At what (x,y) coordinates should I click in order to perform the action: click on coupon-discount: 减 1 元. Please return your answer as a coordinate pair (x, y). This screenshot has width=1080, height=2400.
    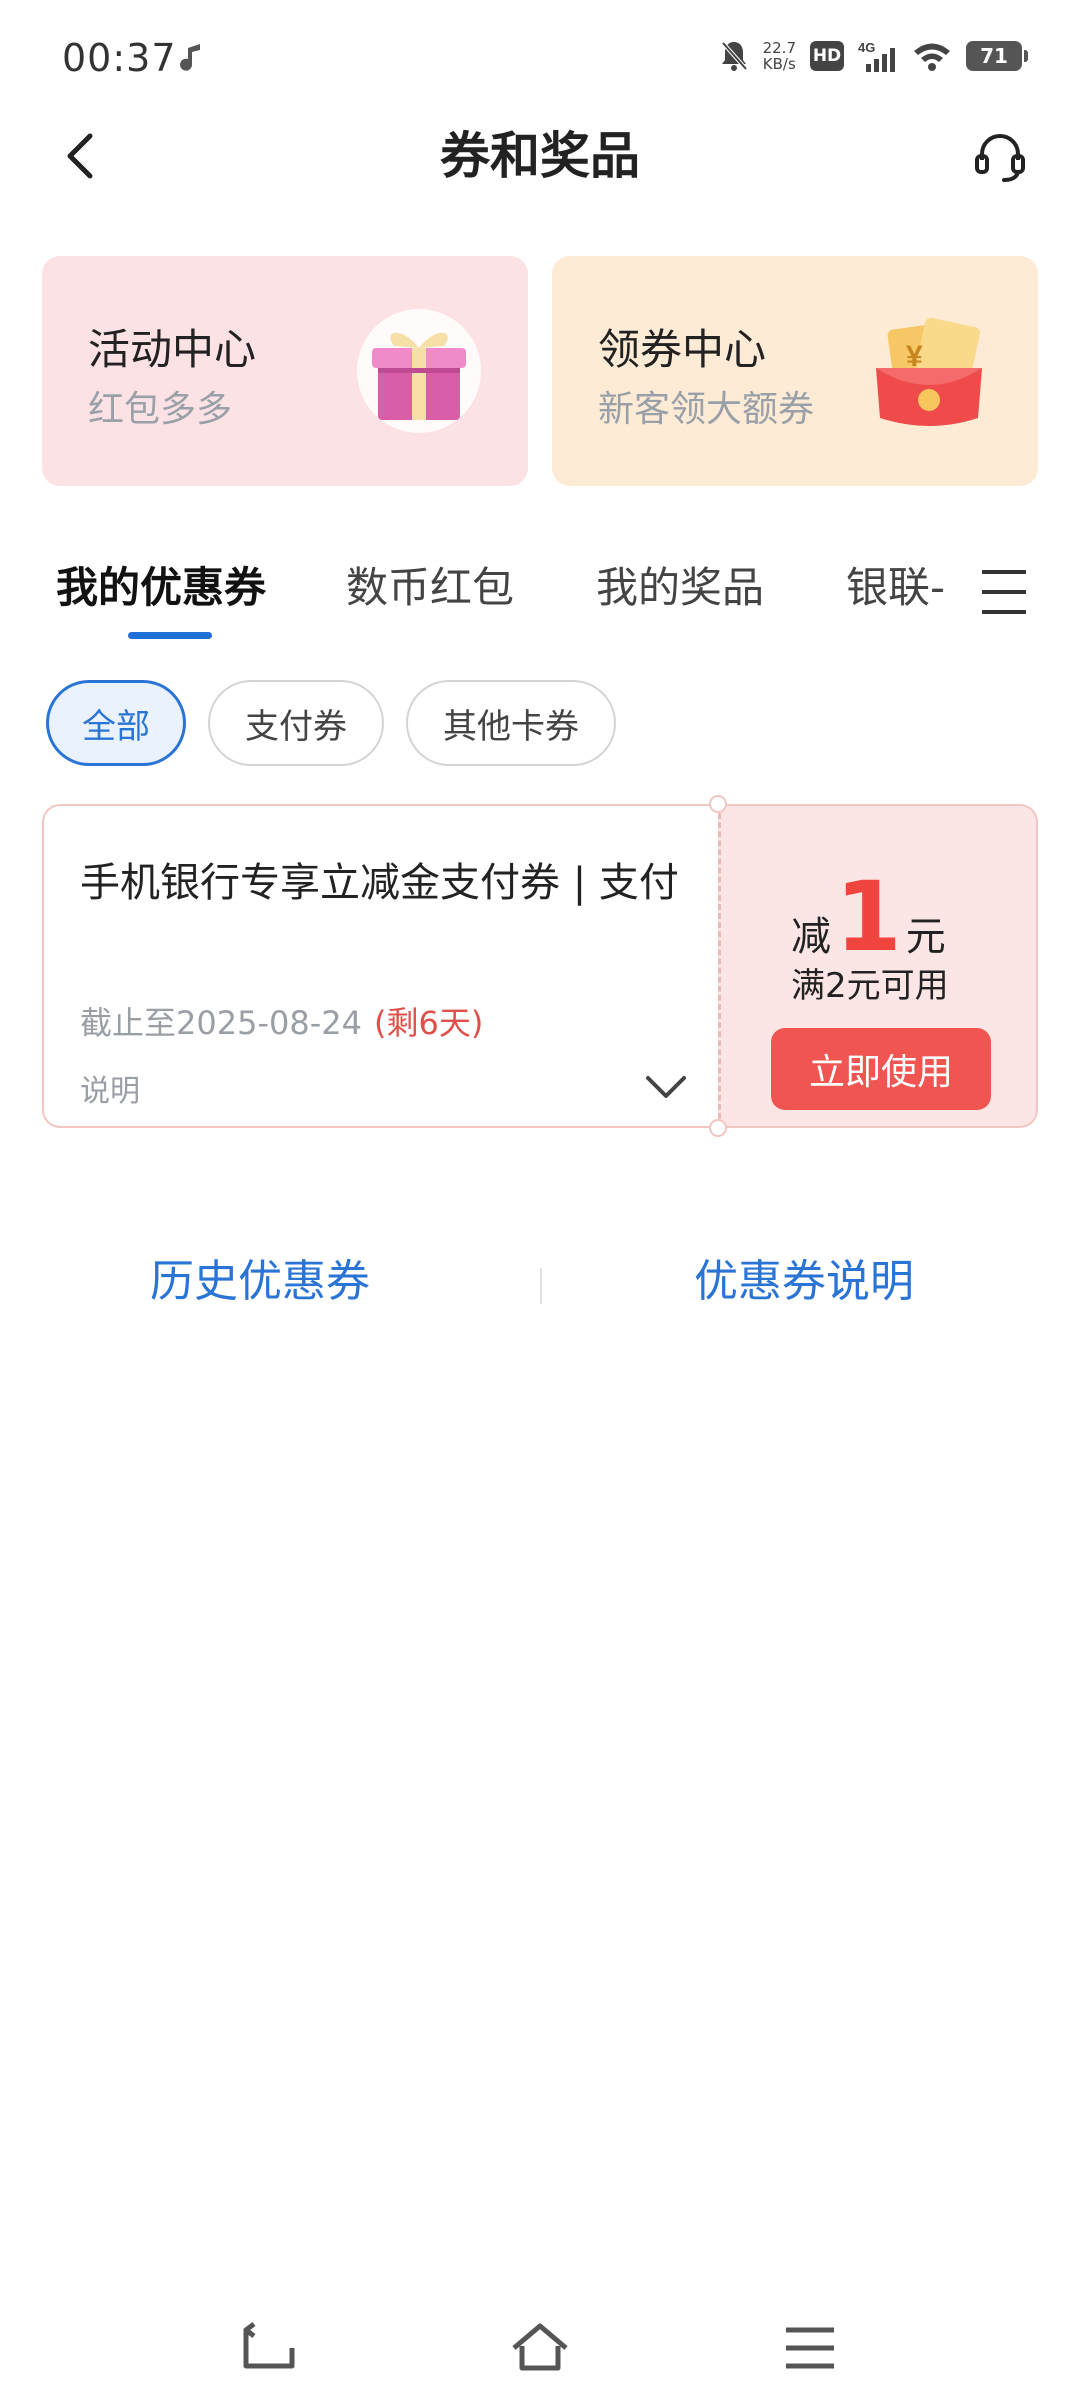
    Looking at the image, I should click on (868, 917).